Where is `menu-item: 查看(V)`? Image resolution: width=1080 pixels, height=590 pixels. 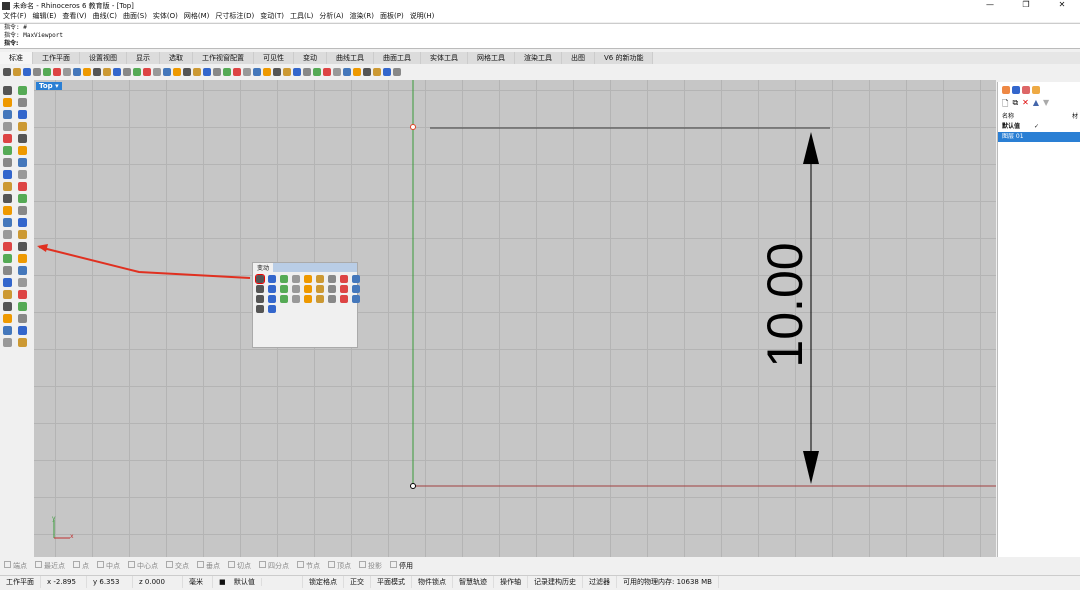 menu-item: 查看(V) is located at coordinates (74, 16).